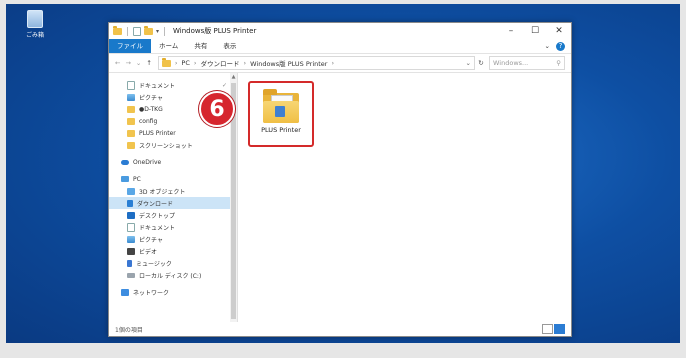 The height and width of the screenshot is (358, 686). Describe the element at coordinates (154, 264) in the screenshot. I see `sidebar-item-label: ミュージック` at that location.